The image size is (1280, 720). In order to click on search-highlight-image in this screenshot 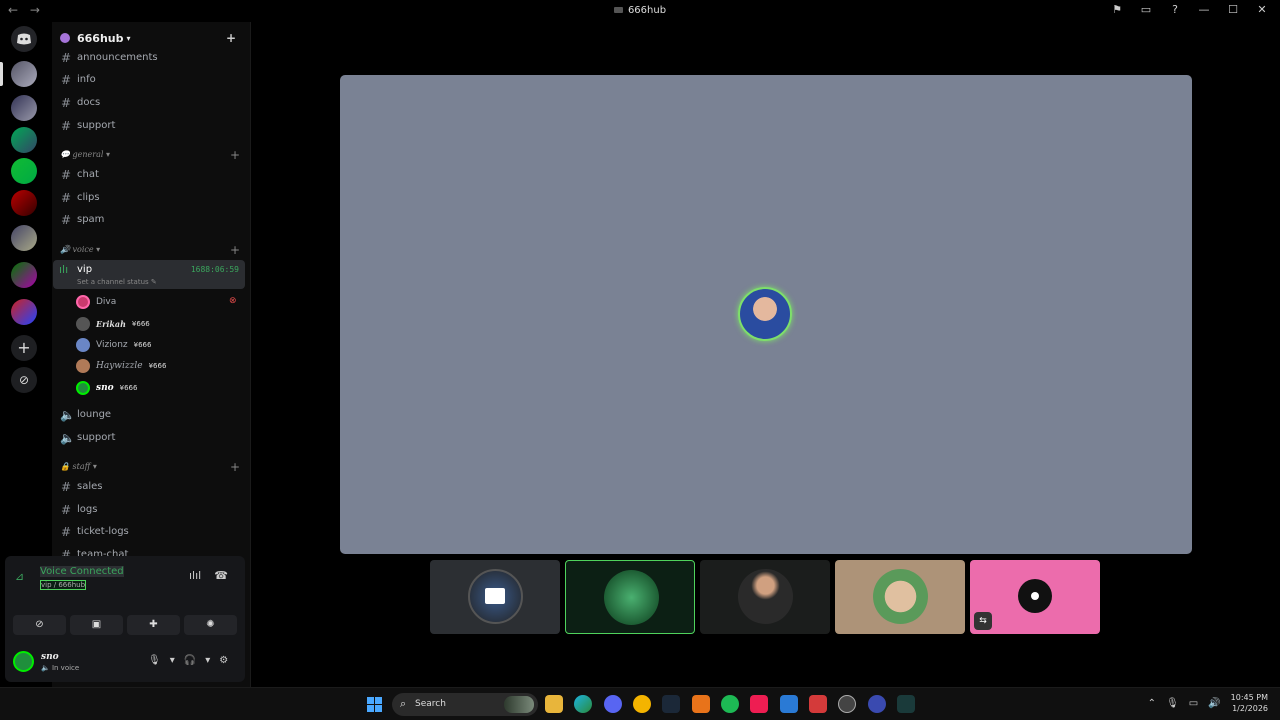, I will do `click(519, 704)`.